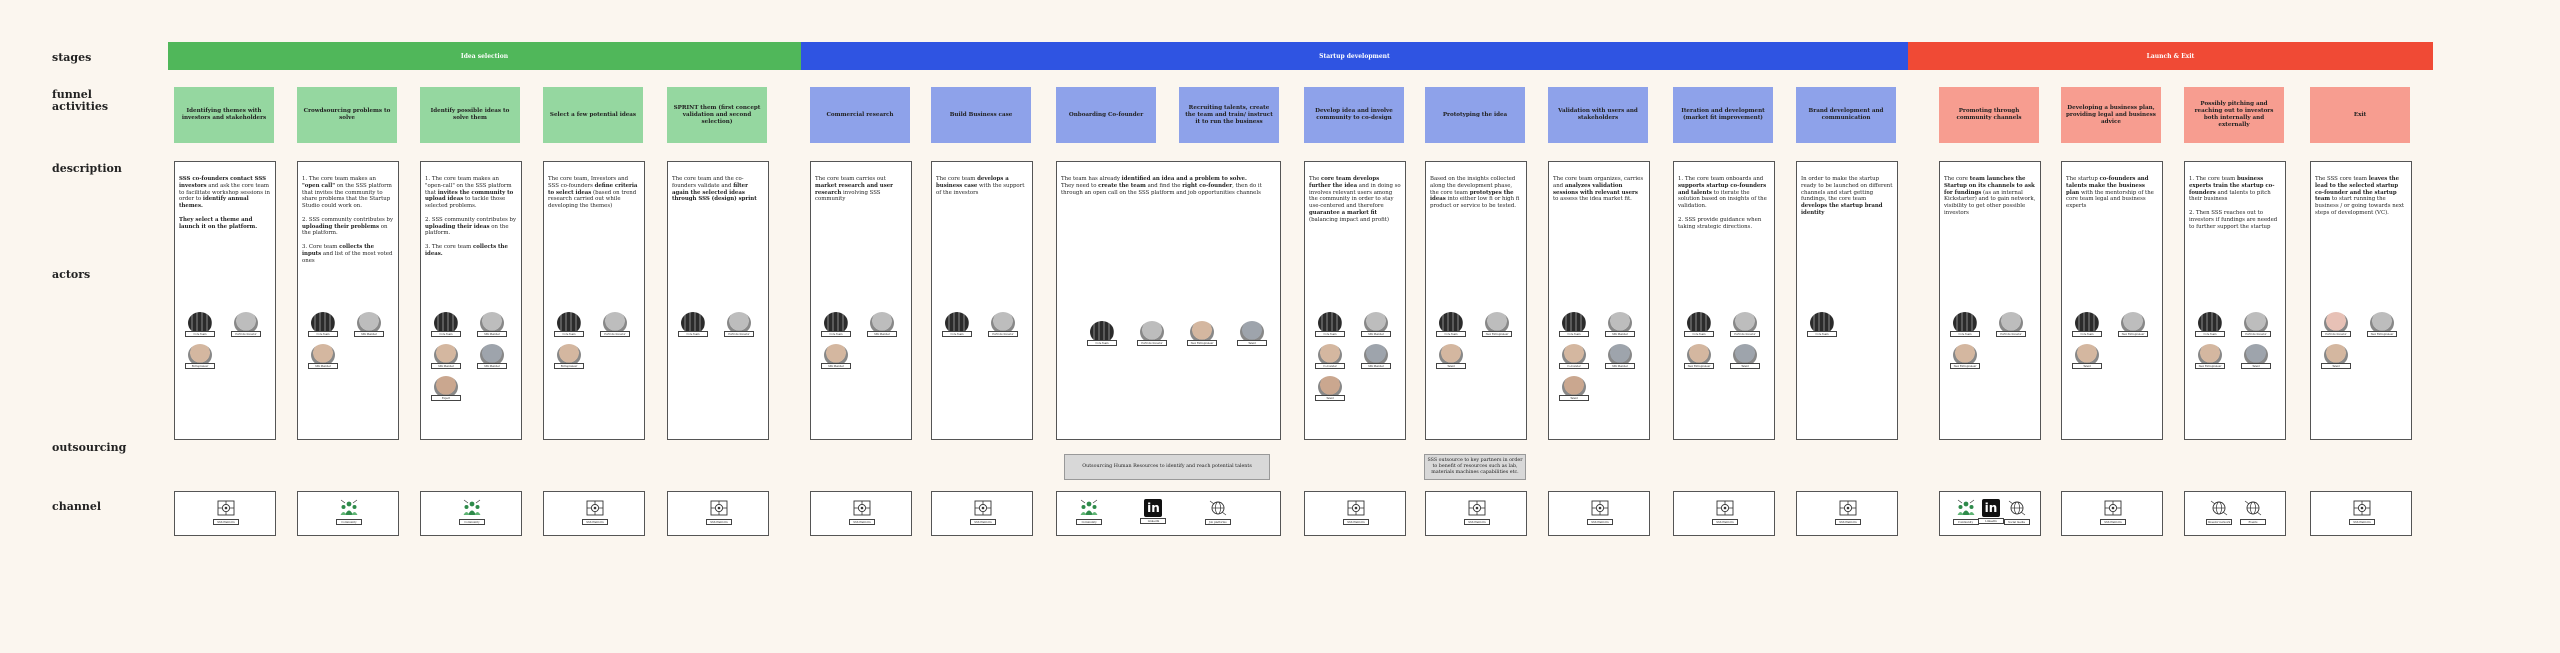  I want to click on actor-tag: Talent, so click(2256, 366).